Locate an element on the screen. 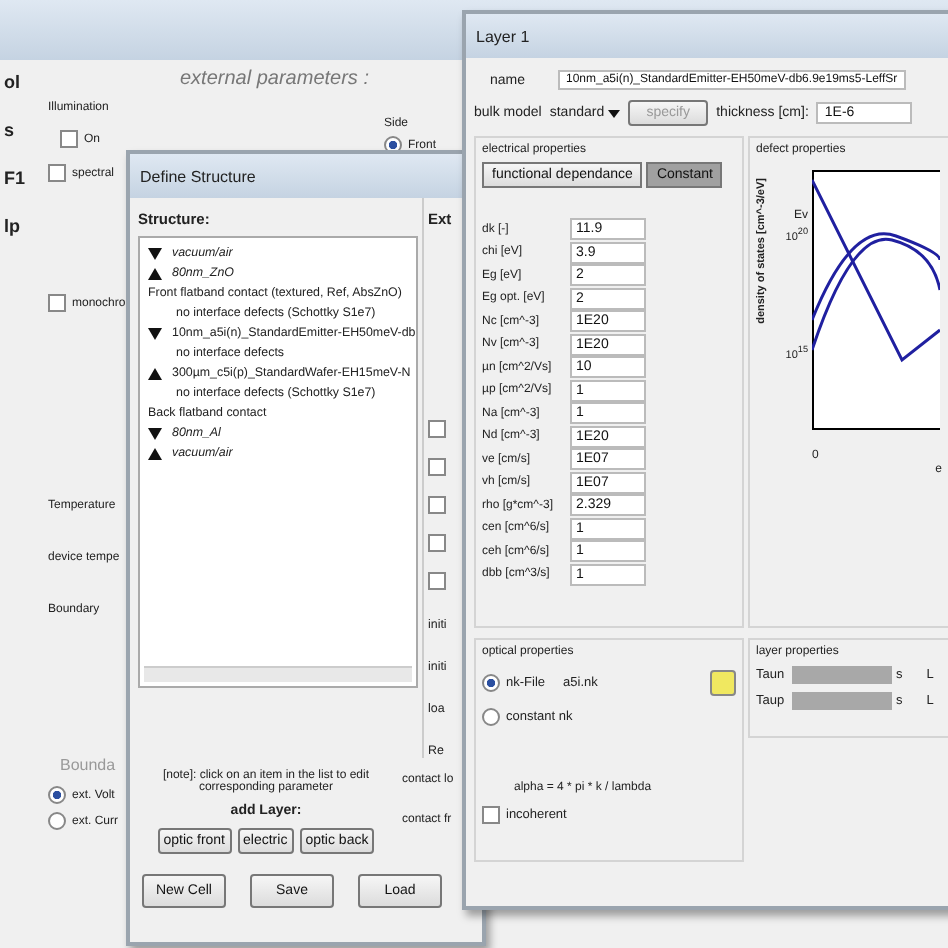 Image resolution: width=948 pixels, height=948 pixels. side-label: ol is located at coordinates (12, 82).